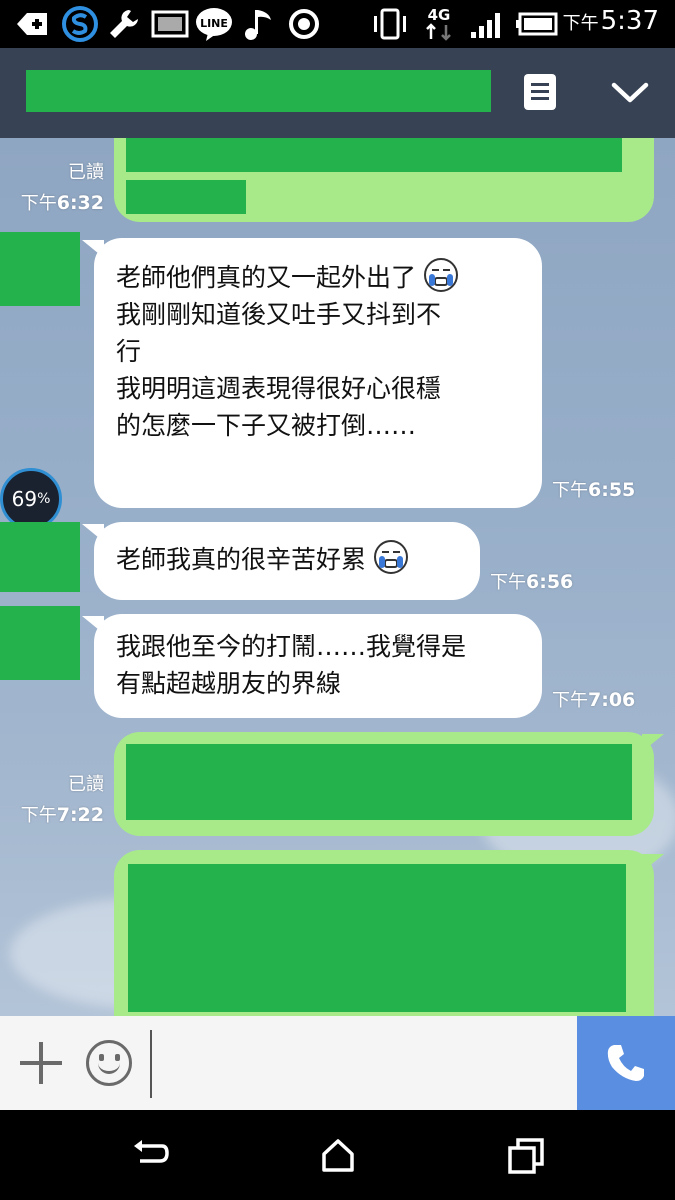  I want to click on message-input-bar, so click(337, 1063).